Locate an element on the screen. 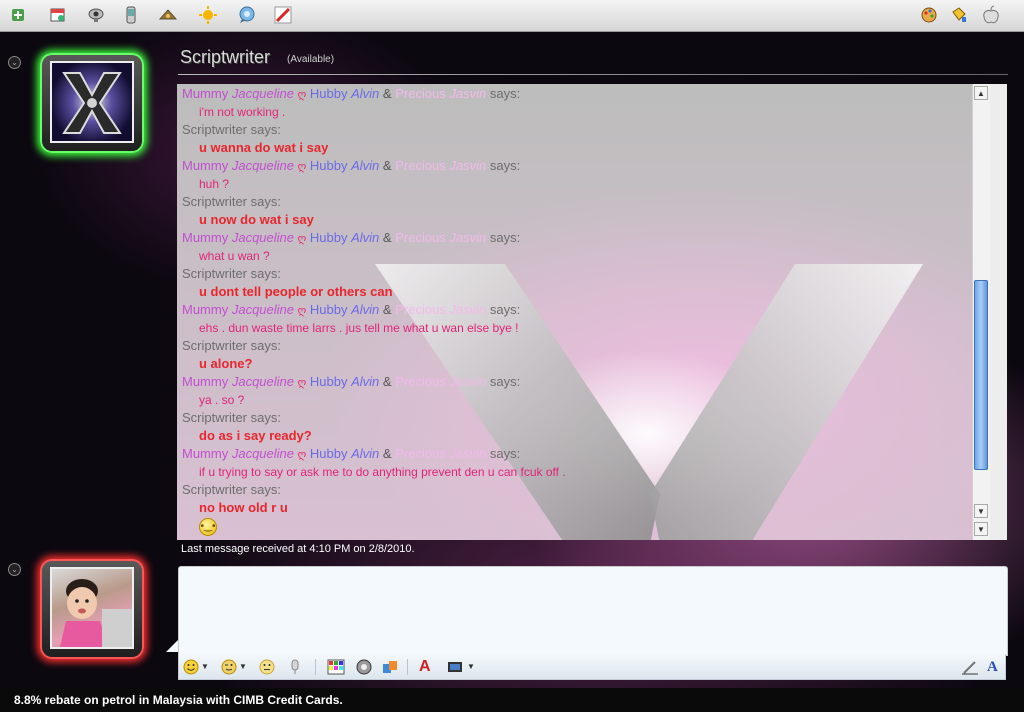 This screenshot has width=1024, height=712. apple-icon is located at coordinates (991, 15).